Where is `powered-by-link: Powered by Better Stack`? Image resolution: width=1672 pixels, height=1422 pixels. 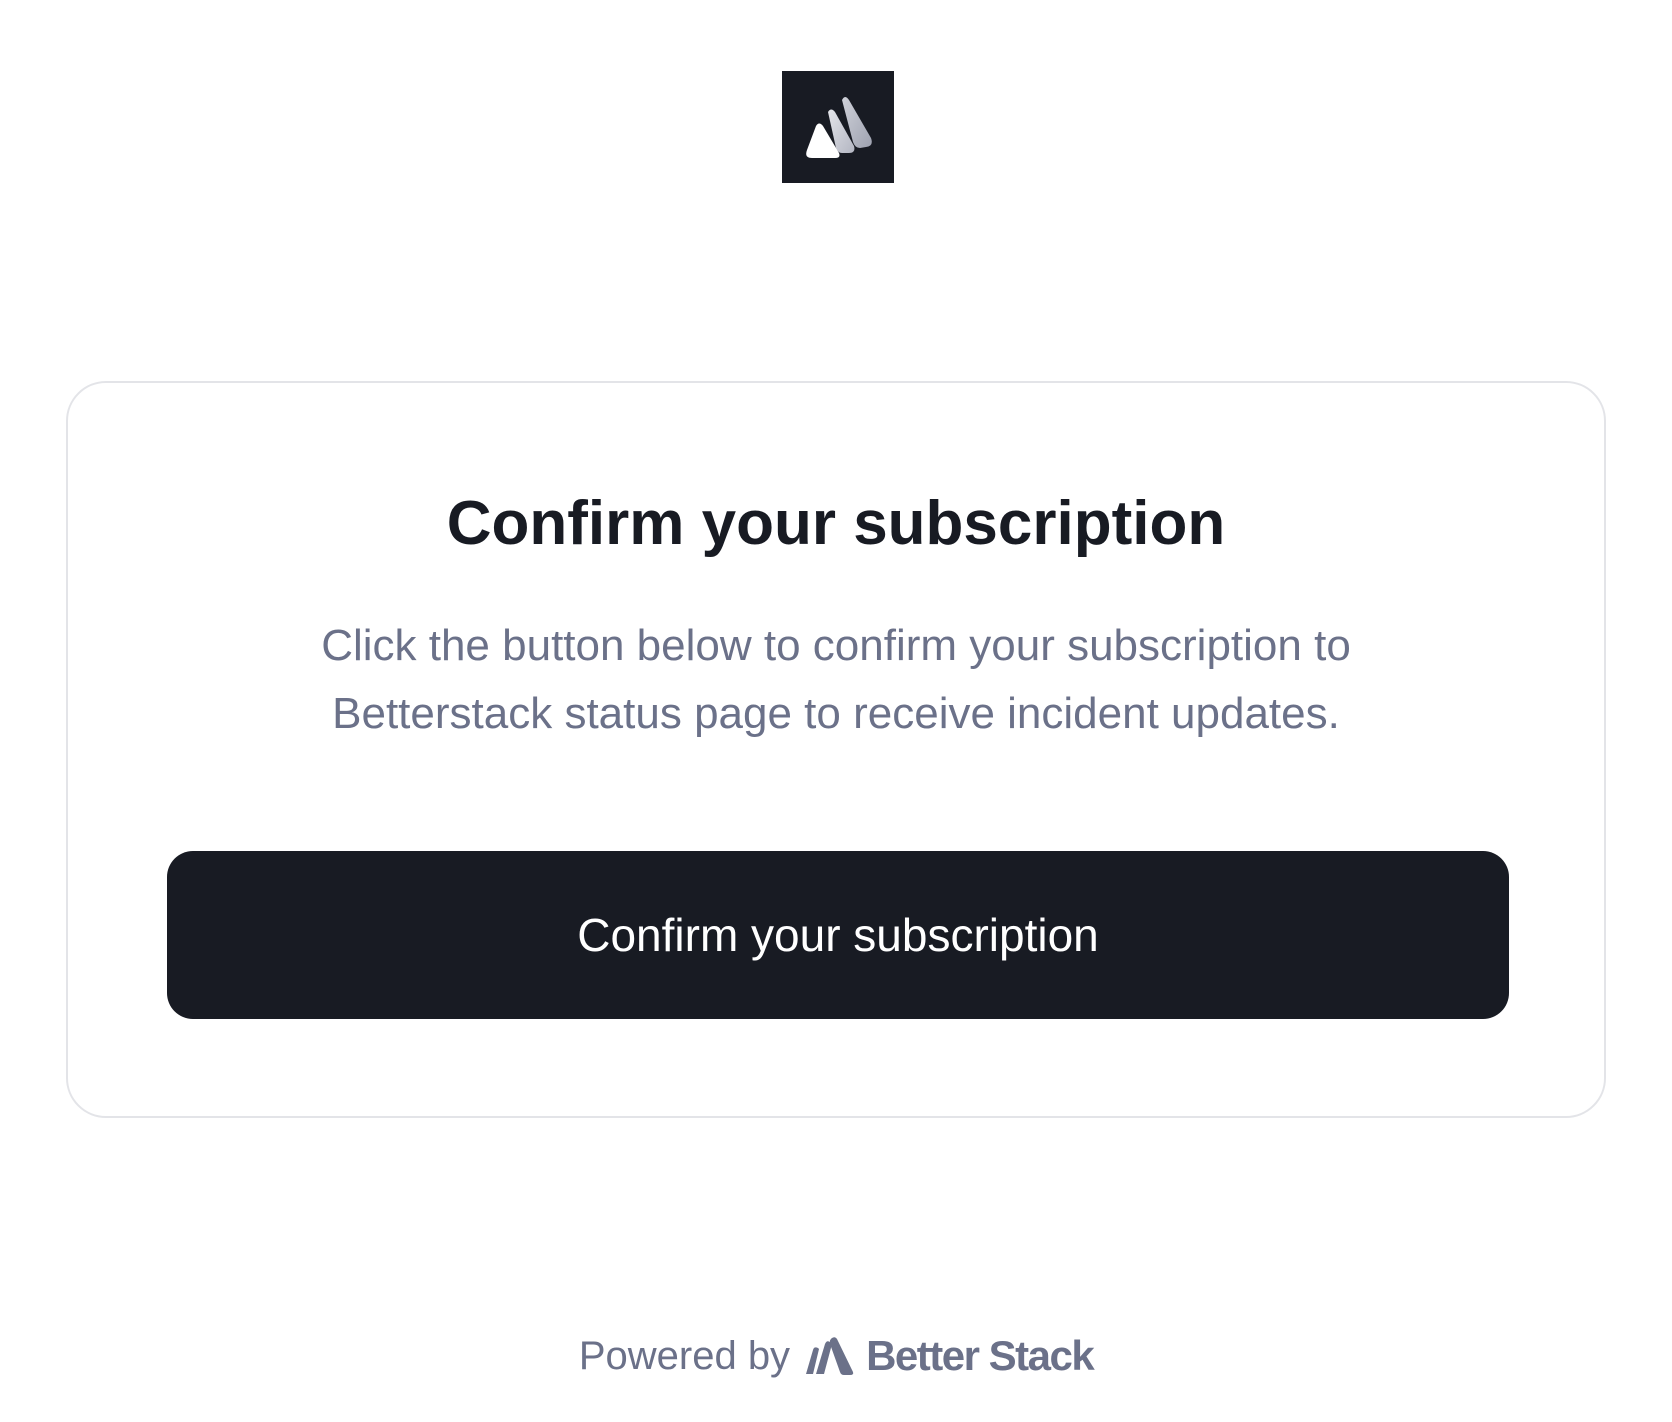
powered-by-link: Powered by Better Stack is located at coordinates (836, 1356).